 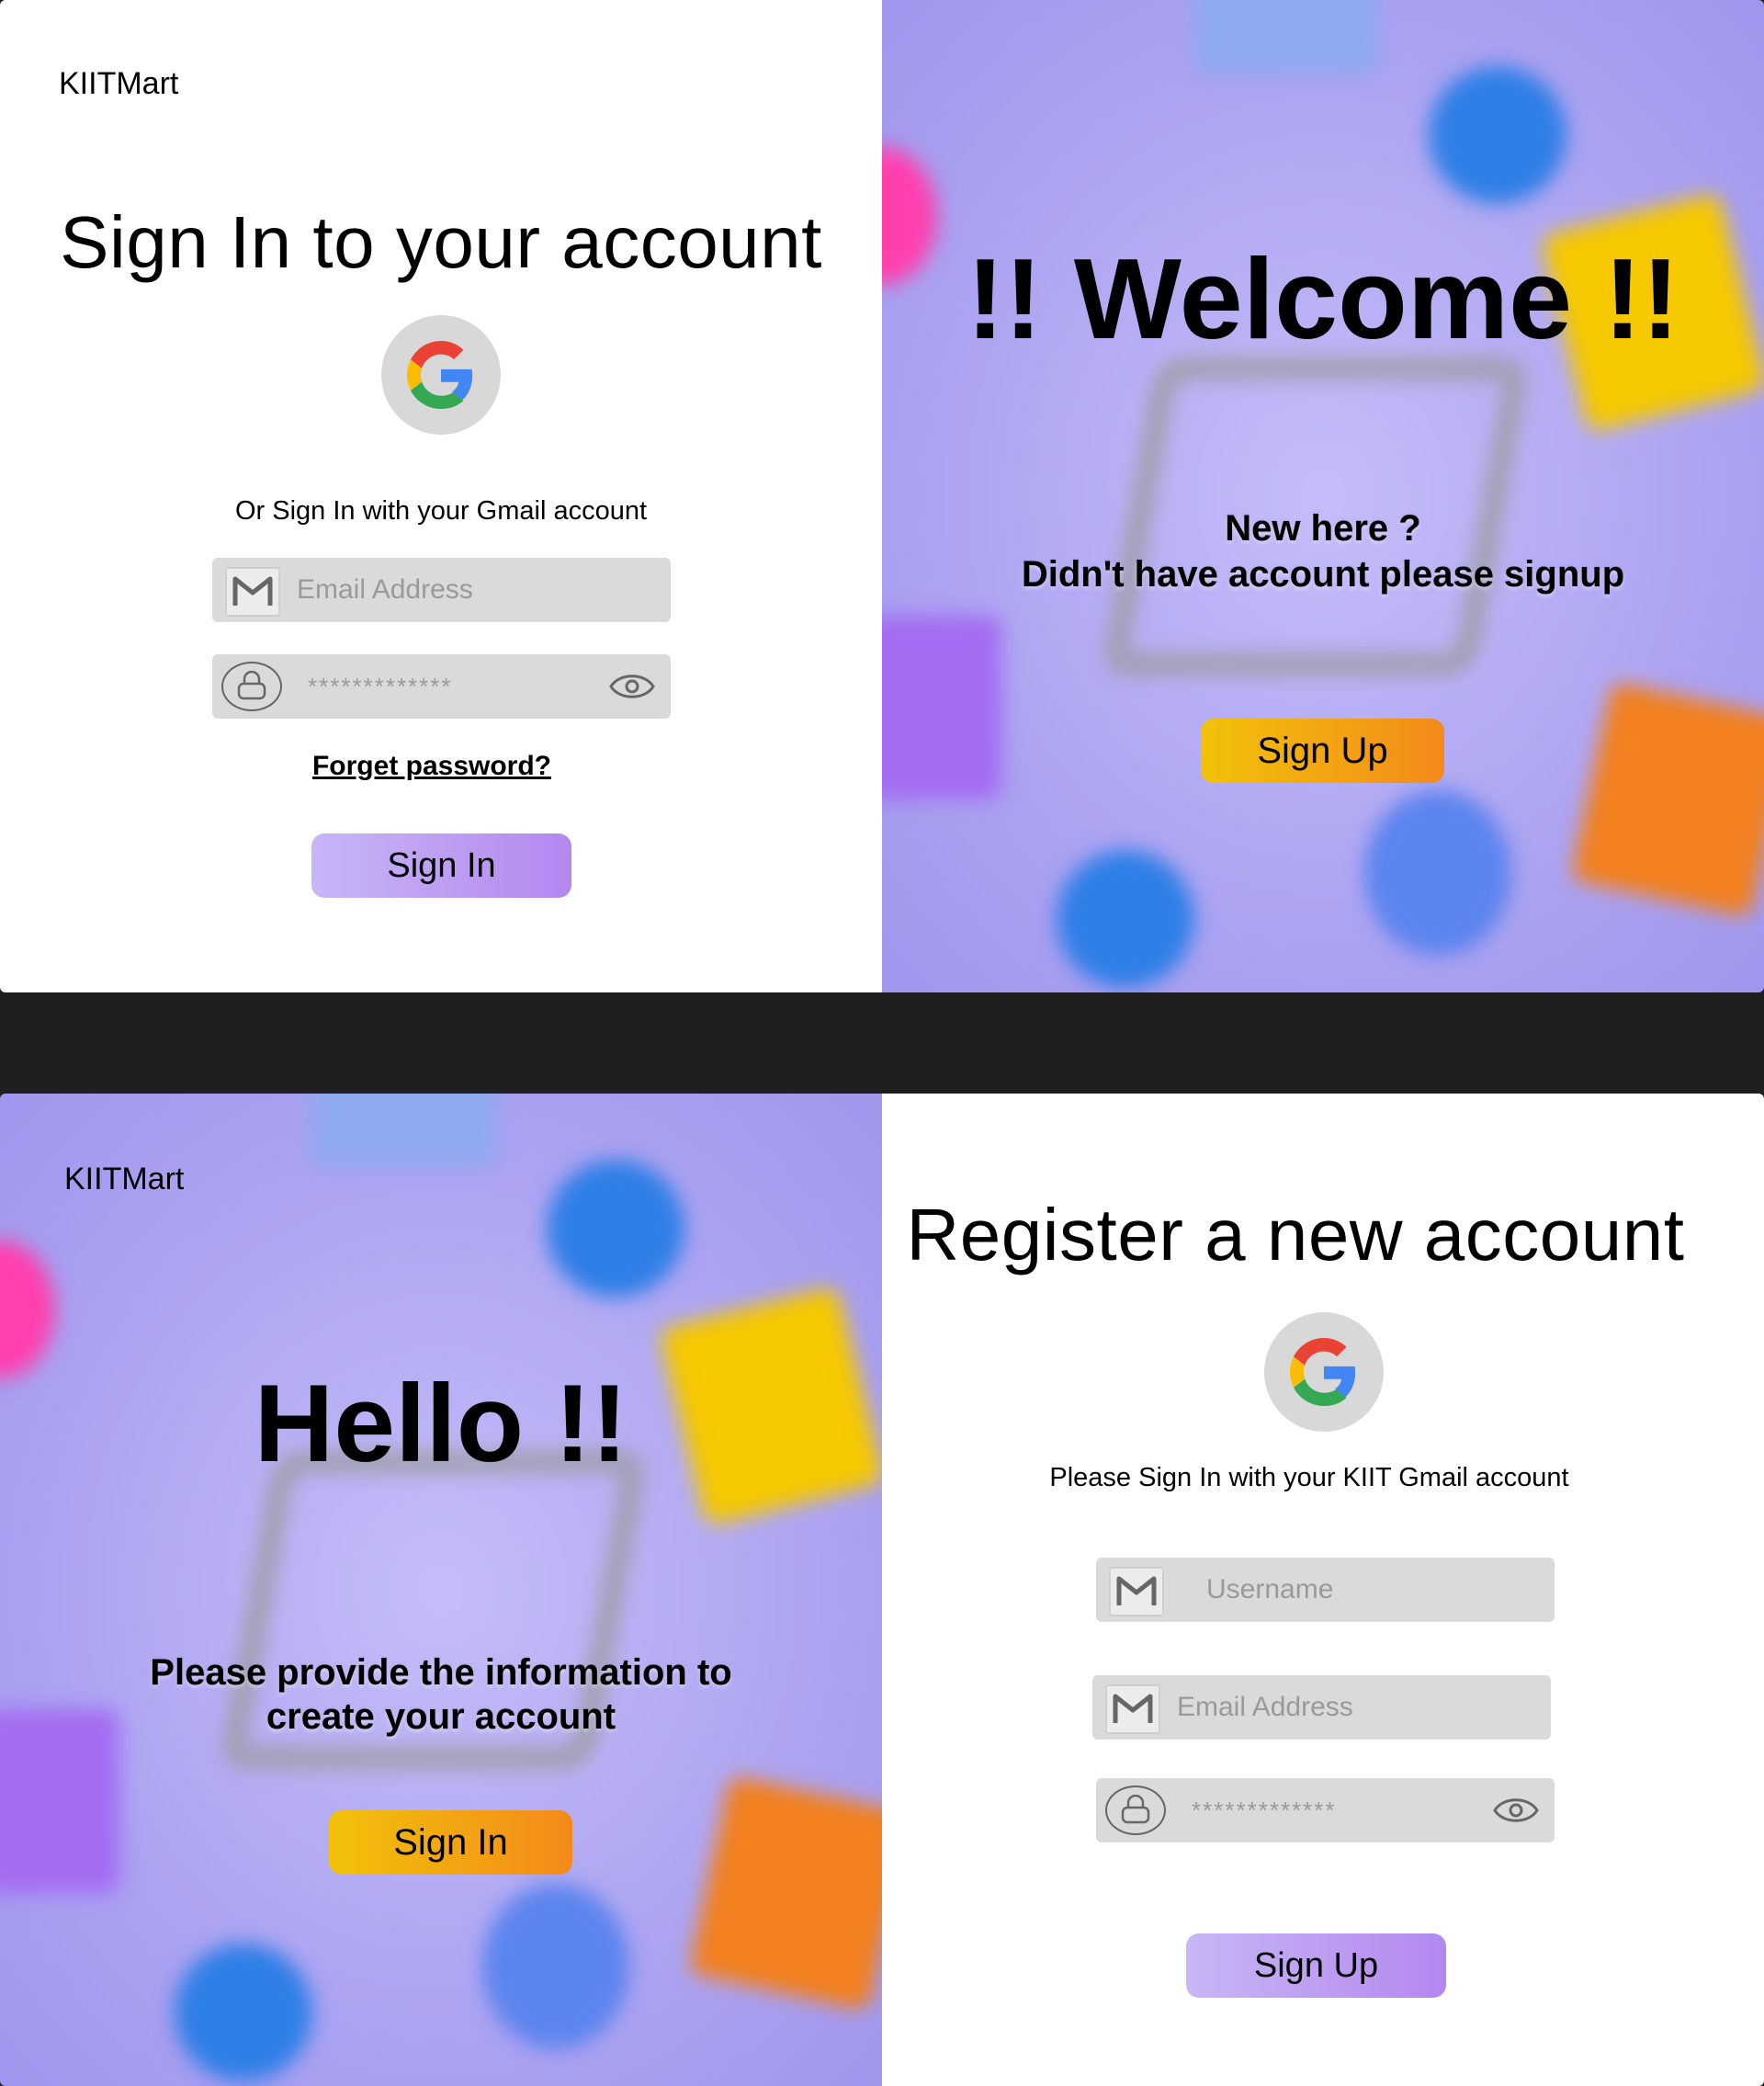 I want to click on promo-line-1: Please provide the information to, so click(x=441, y=1672).